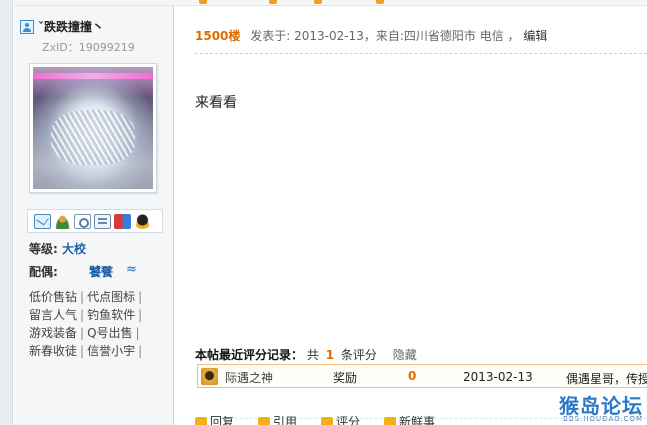 Image resolution: width=647 pixels, height=425 pixels. What do you see at coordinates (201, 420) in the screenshot?
I see `reply-icon` at bounding box center [201, 420].